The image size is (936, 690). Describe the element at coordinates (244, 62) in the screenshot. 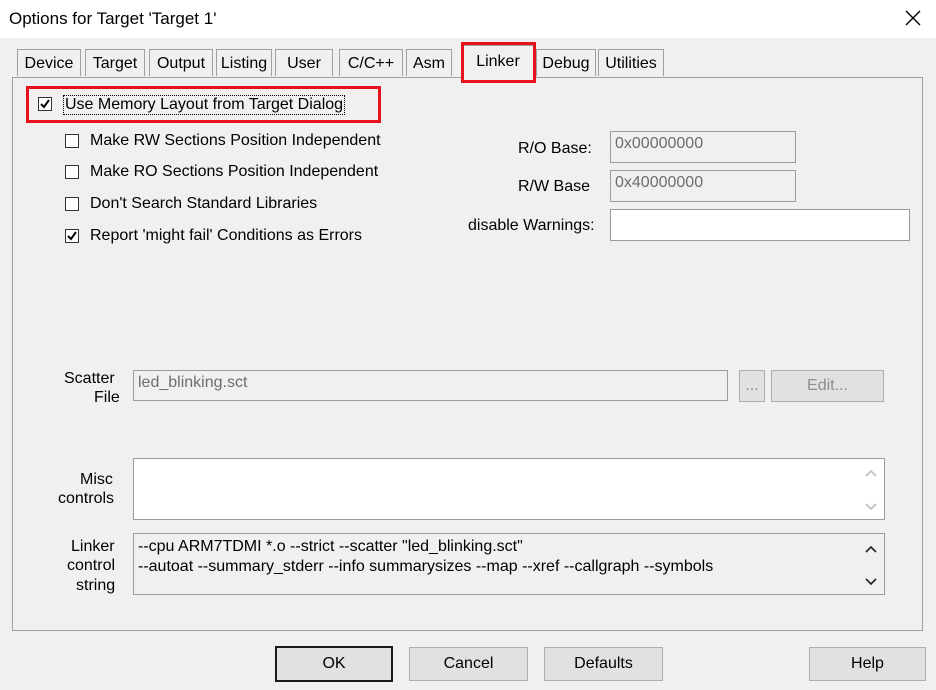

I see `tab-listing: Listing` at that location.